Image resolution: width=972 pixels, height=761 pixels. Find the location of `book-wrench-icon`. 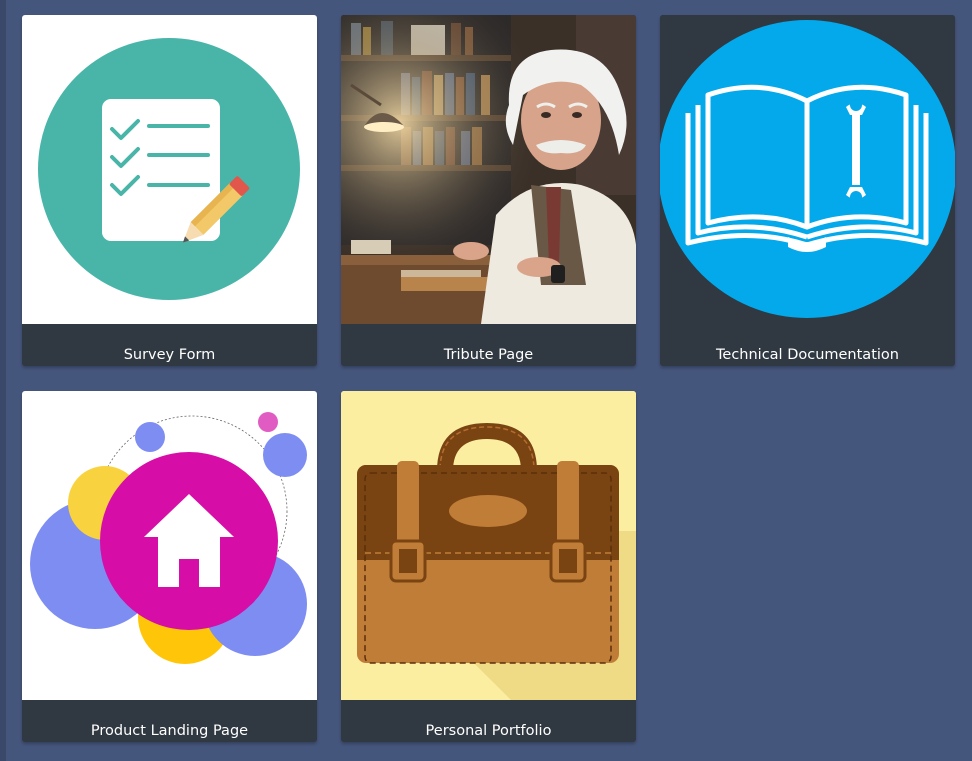

book-wrench-icon is located at coordinates (807, 169).